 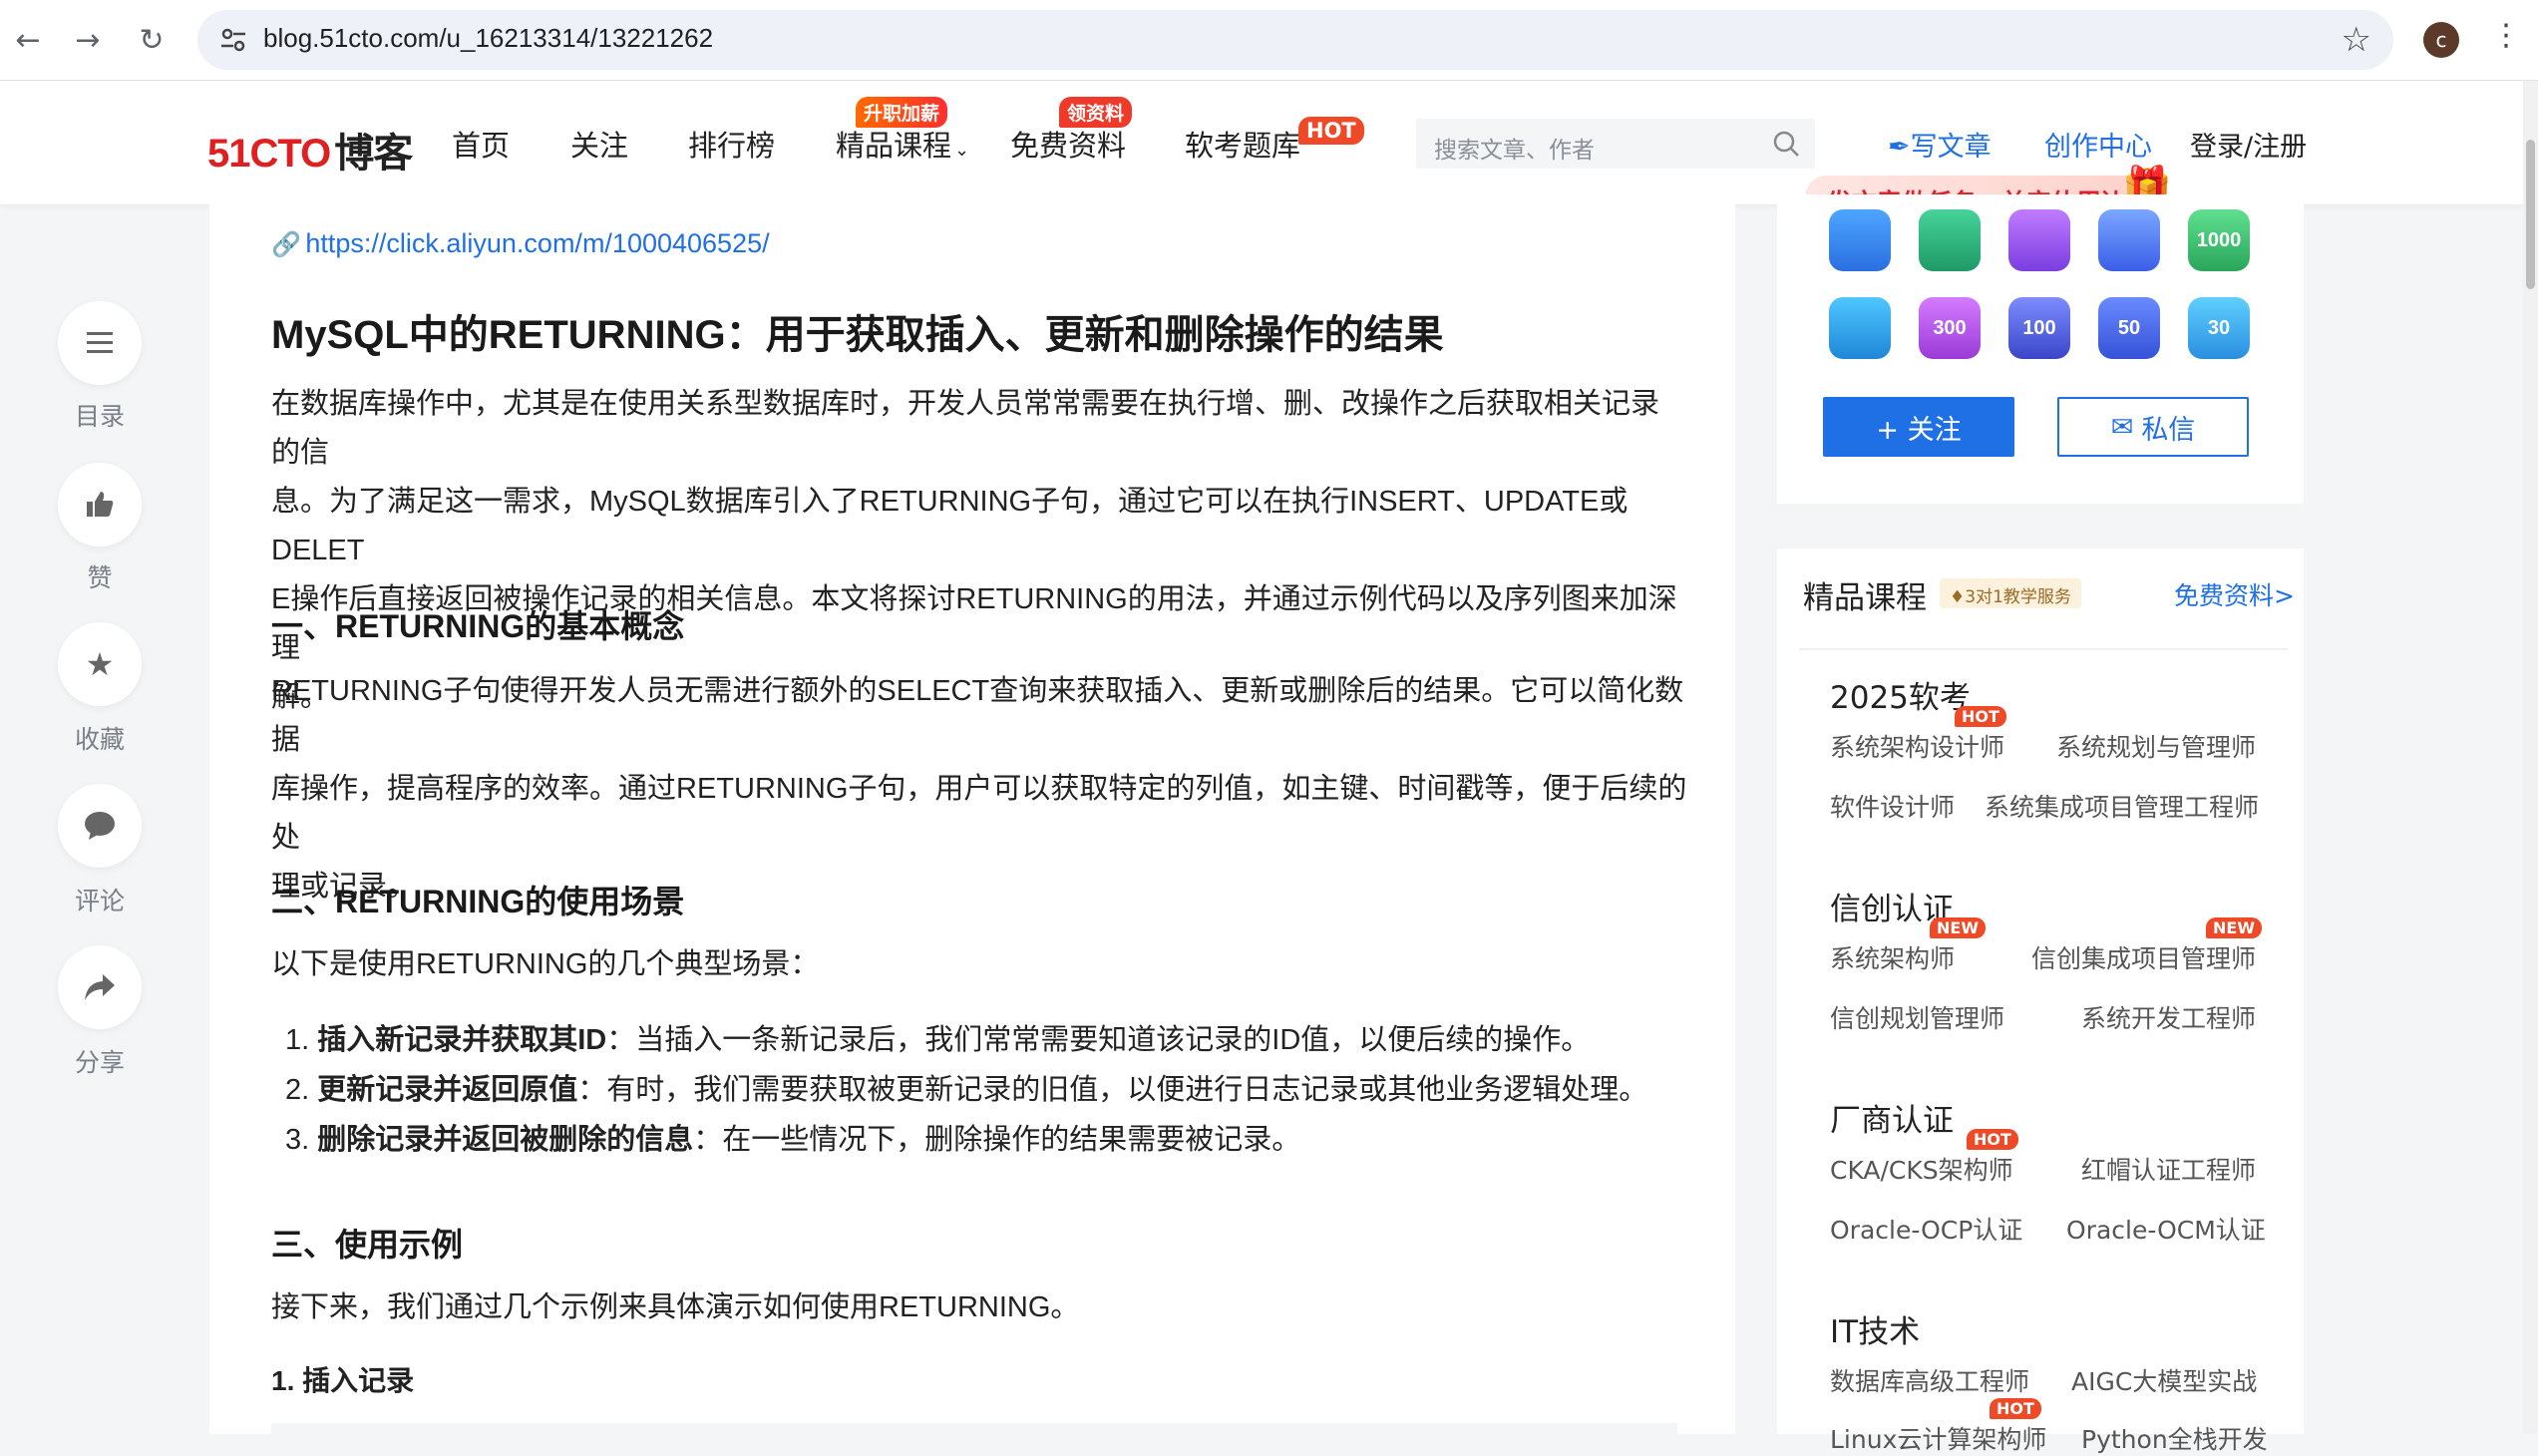 What do you see at coordinates (599, 144) in the screenshot?
I see `nav-follow: 关注` at bounding box center [599, 144].